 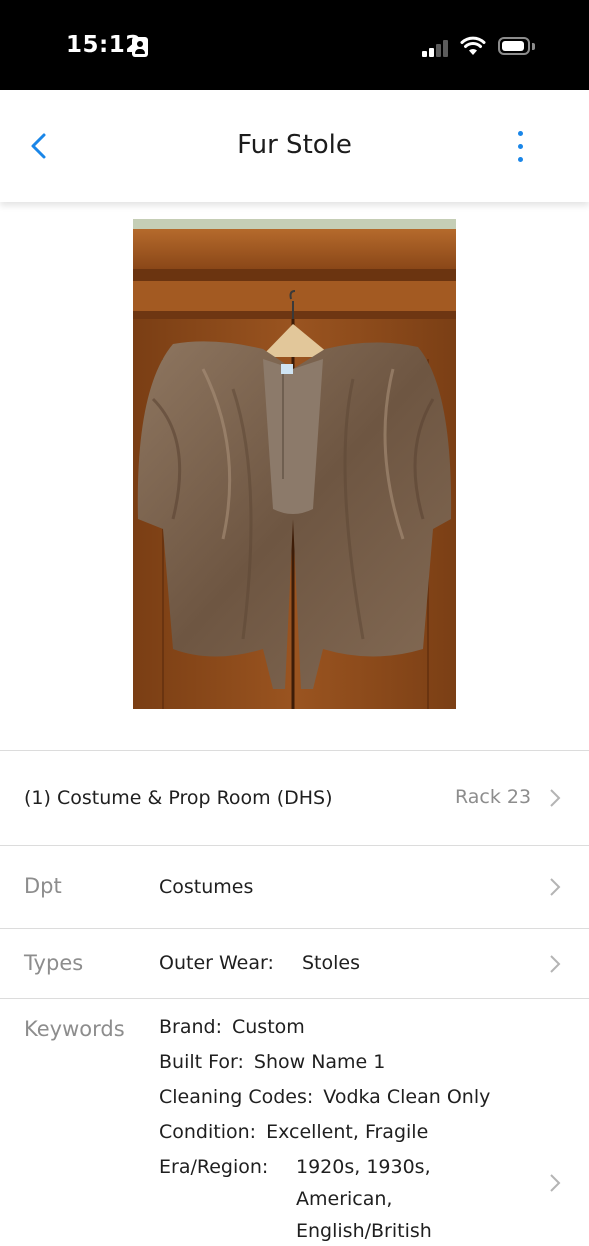 What do you see at coordinates (473, 45) in the screenshot?
I see `wifi-icon` at bounding box center [473, 45].